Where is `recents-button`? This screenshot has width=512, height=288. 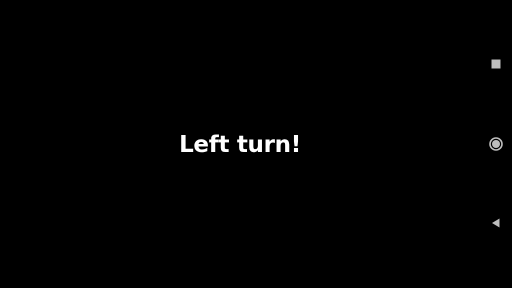
recents-button is located at coordinates (496, 64).